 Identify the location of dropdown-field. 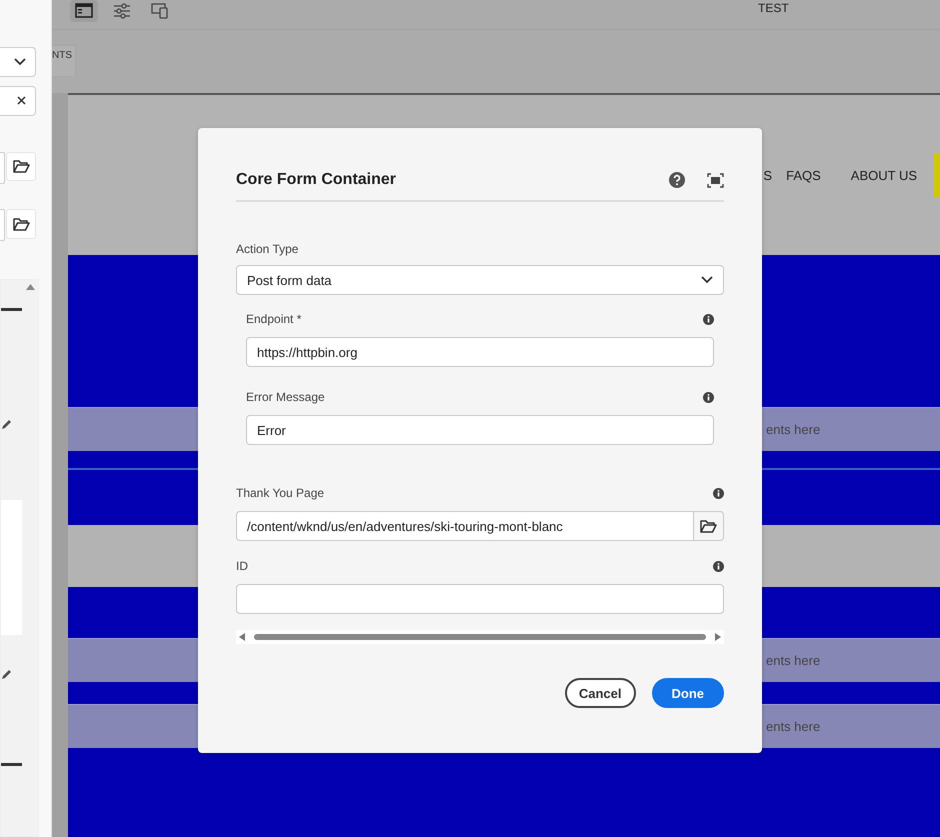
(18, 62).